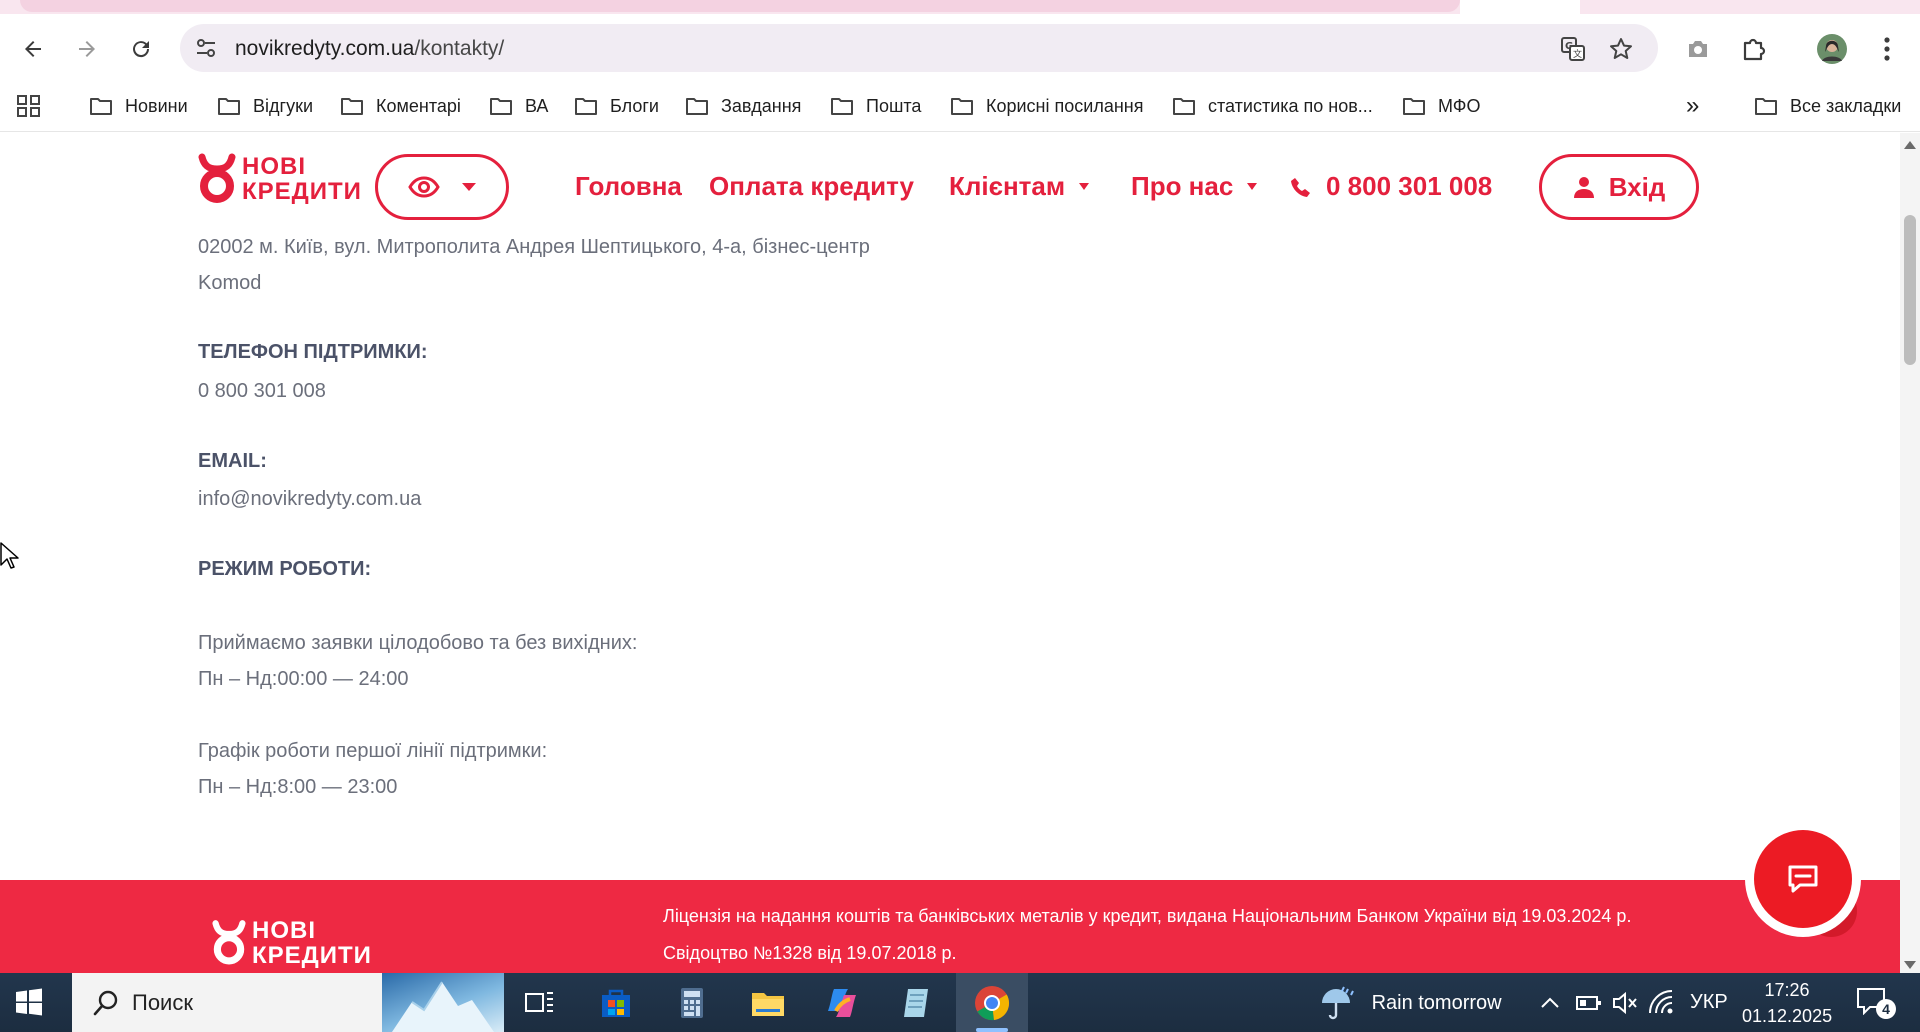 The width and height of the screenshot is (1920, 1032). Describe the element at coordinates (1577, 54) in the screenshot. I see `svg-text: 文` at that location.